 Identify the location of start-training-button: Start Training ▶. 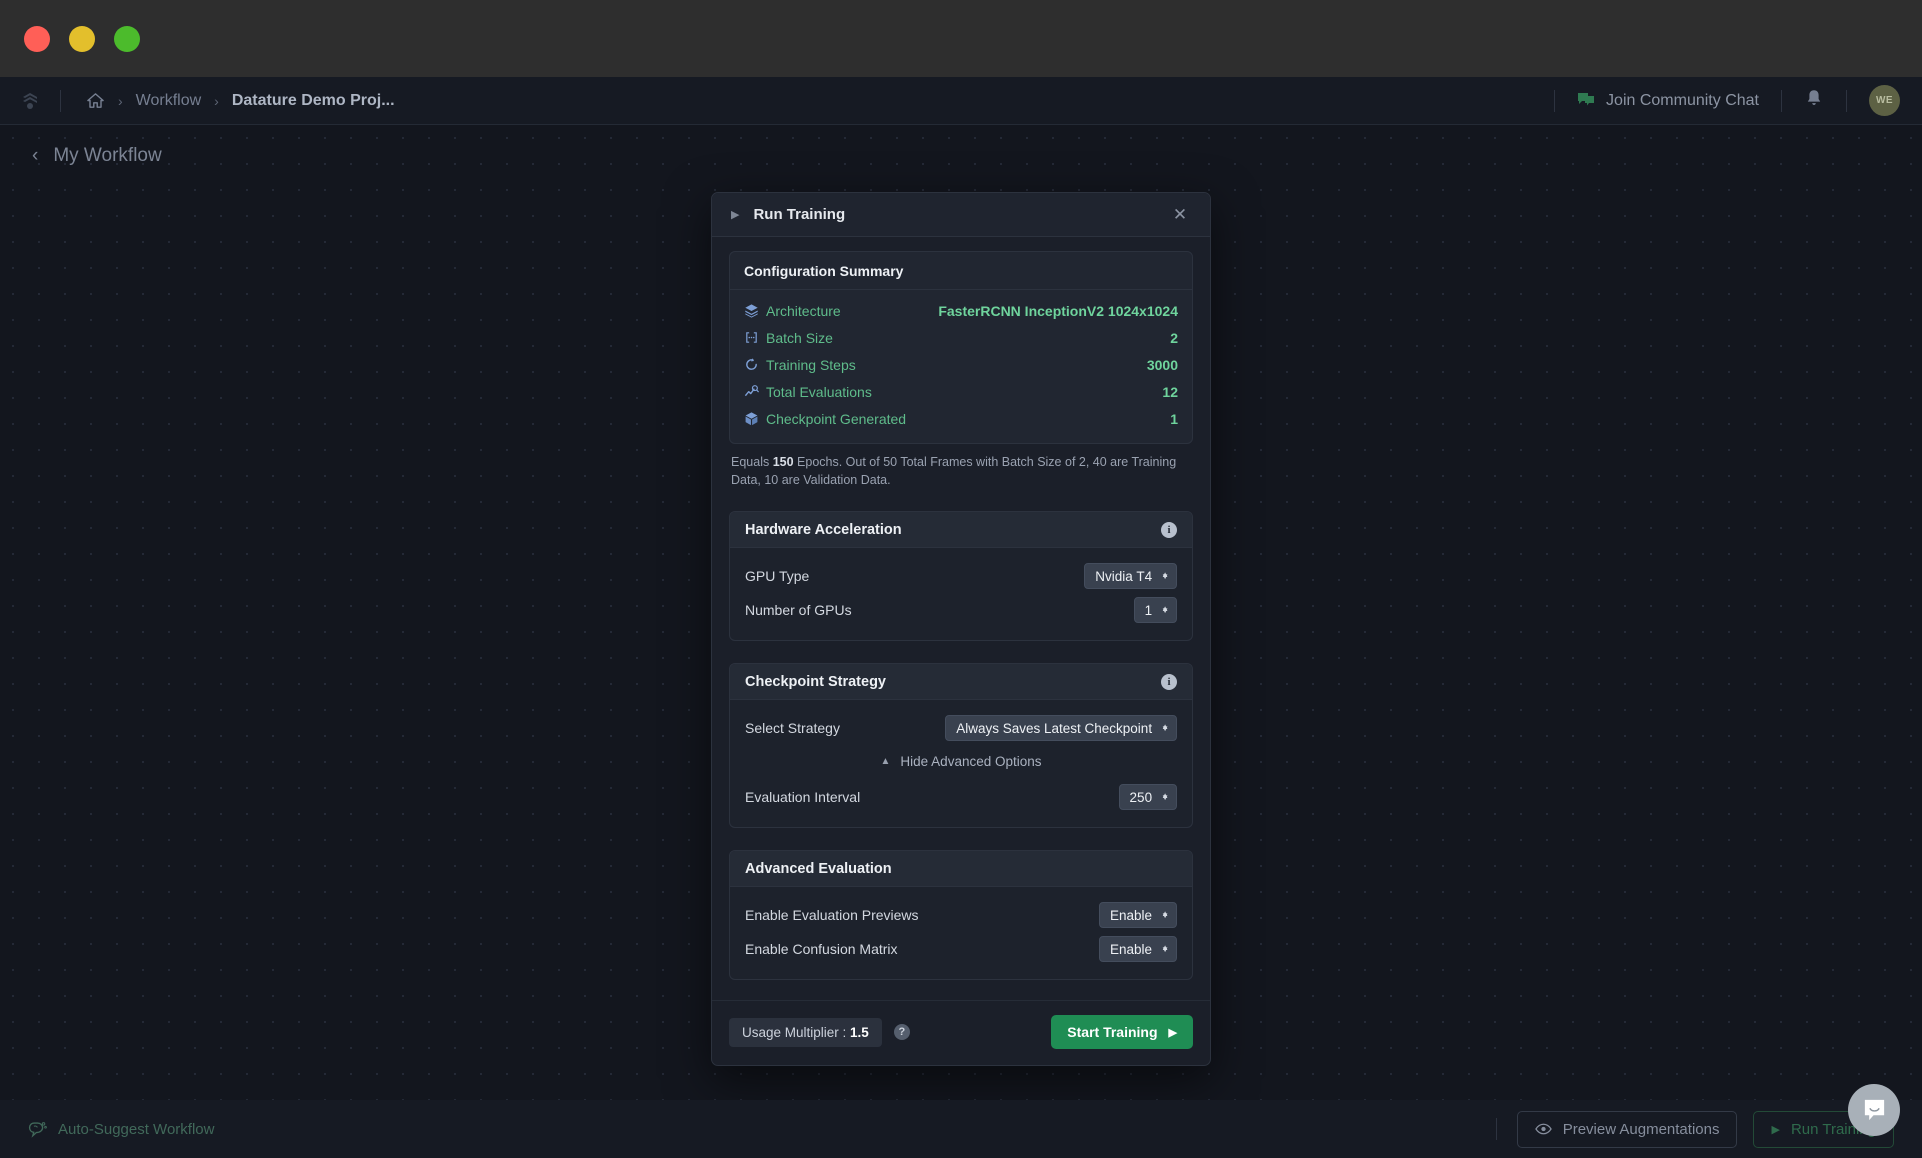
(1122, 1032).